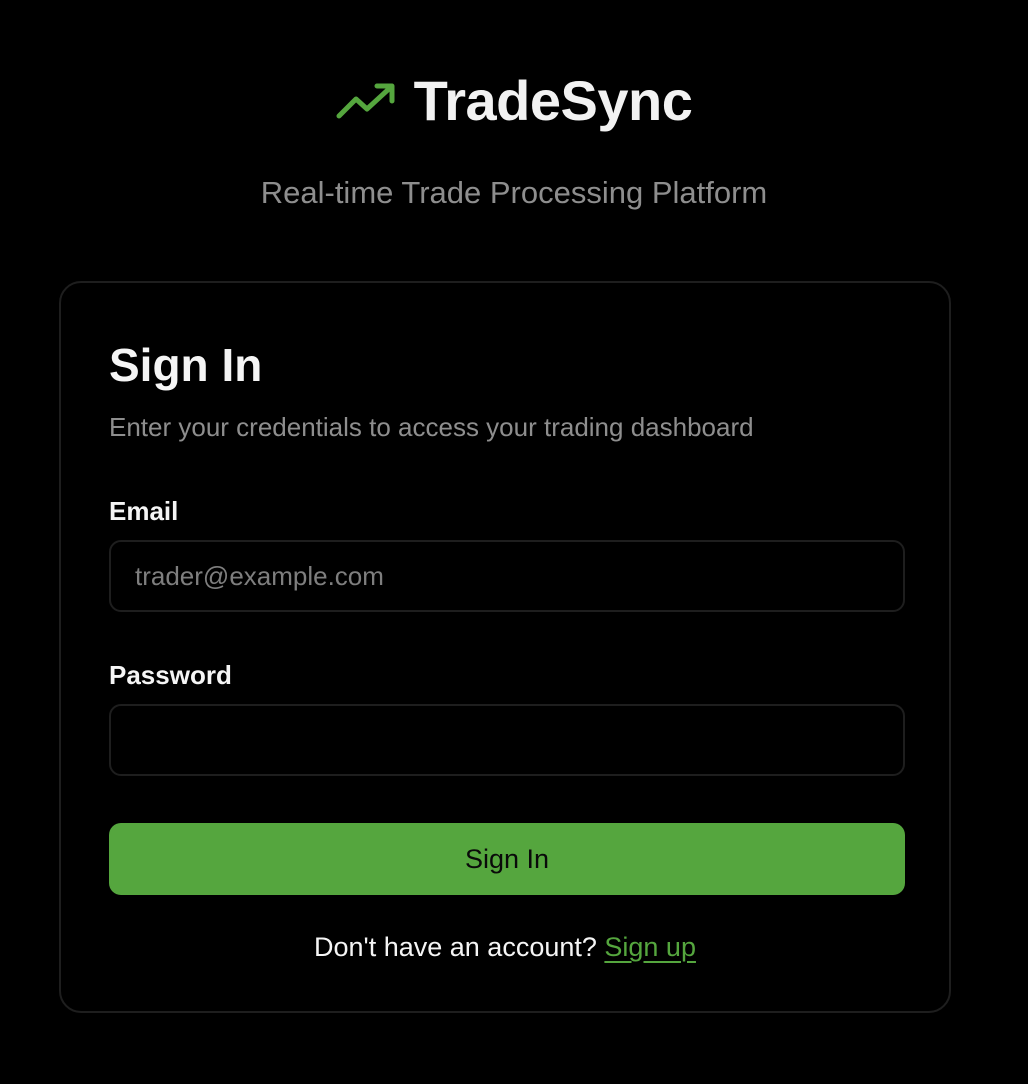  Describe the element at coordinates (507, 859) in the screenshot. I see `sign-in-button: Sign In` at that location.